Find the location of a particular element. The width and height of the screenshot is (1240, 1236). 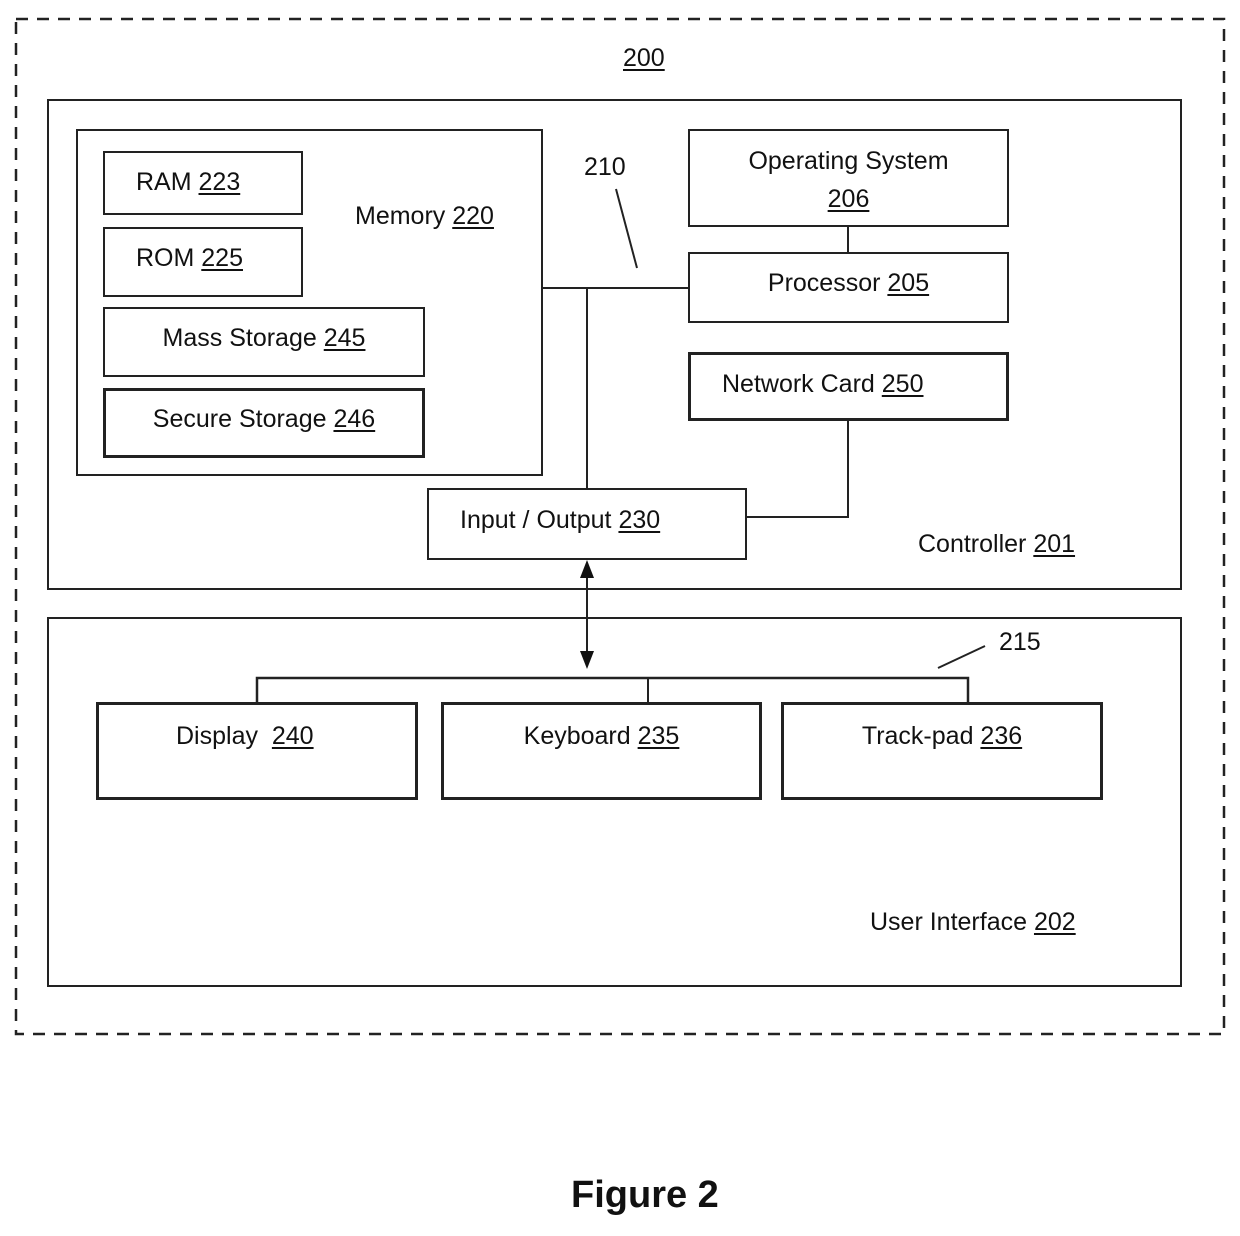

trackpad-box: Track-pad 236 is located at coordinates (942, 751).